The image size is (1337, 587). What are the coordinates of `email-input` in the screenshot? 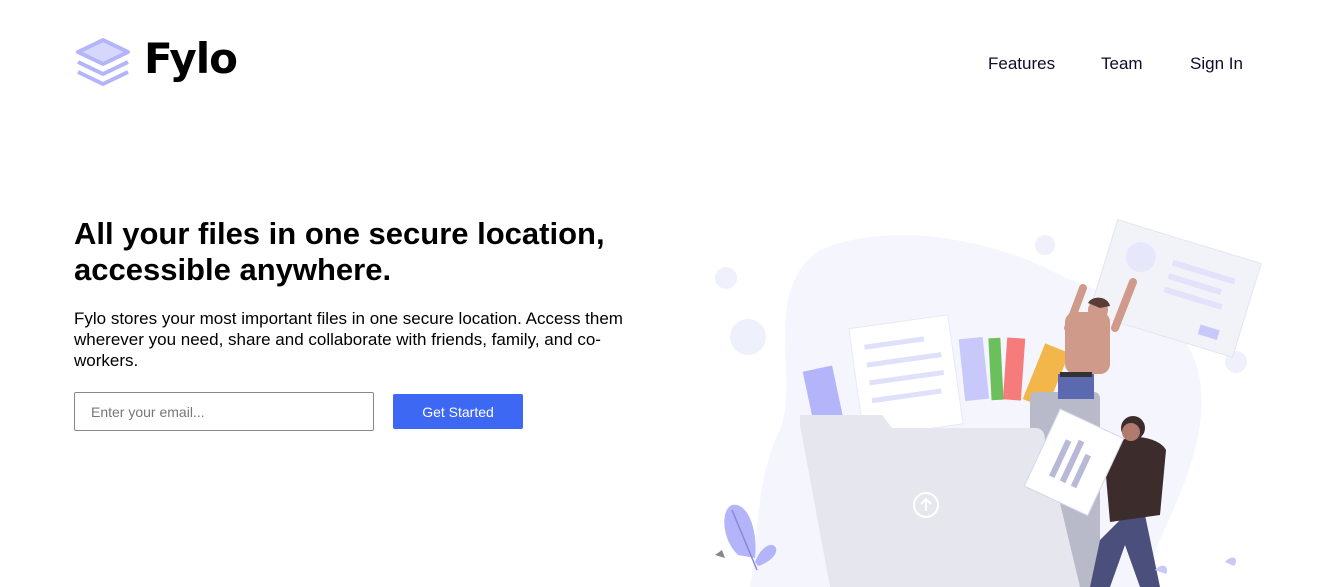 It's located at (224, 411).